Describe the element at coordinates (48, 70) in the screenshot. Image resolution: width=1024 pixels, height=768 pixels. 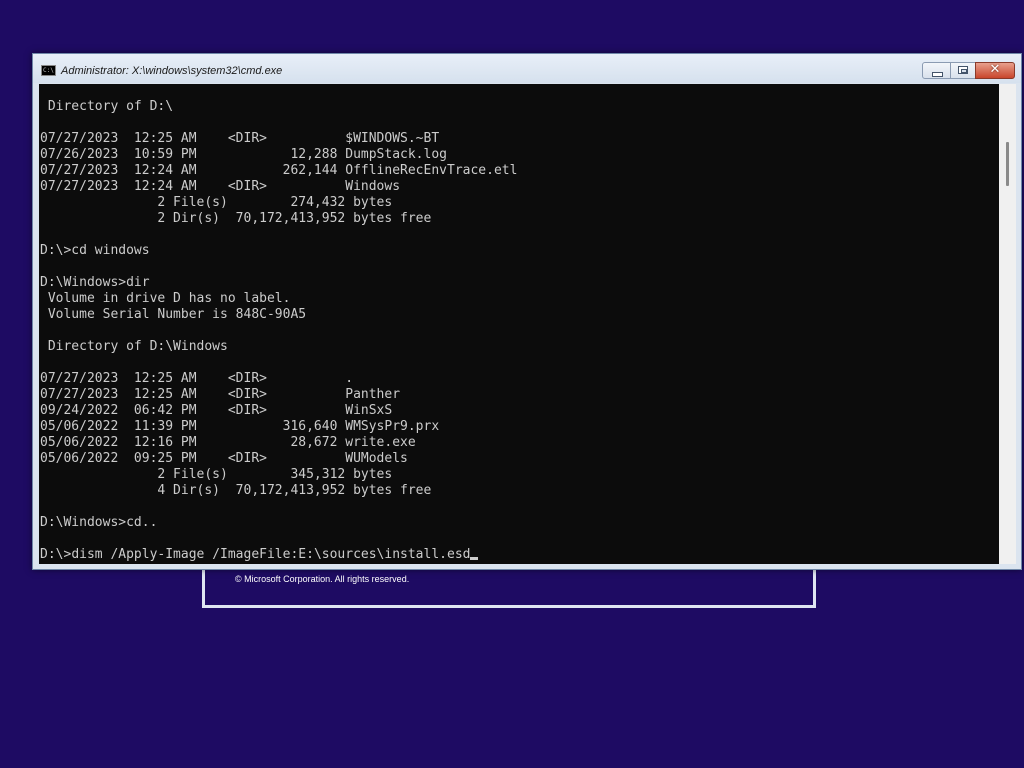
I see `cmd-app-icon: C:\` at that location.